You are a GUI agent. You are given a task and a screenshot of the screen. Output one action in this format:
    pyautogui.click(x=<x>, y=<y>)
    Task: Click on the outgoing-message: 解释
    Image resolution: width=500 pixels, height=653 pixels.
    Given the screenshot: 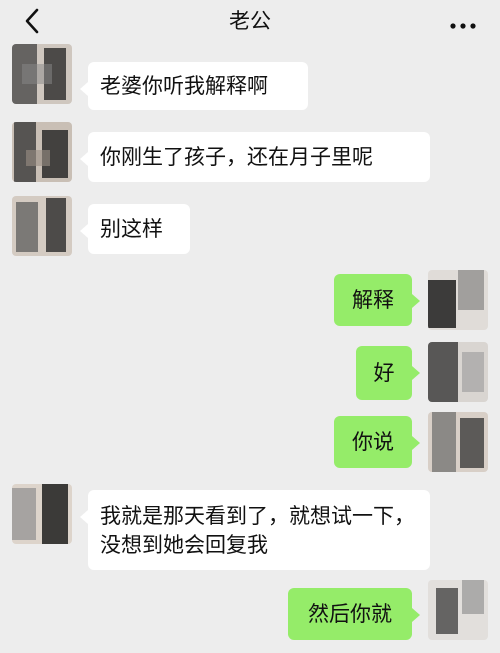 What is the action you would take?
    pyautogui.click(x=377, y=300)
    